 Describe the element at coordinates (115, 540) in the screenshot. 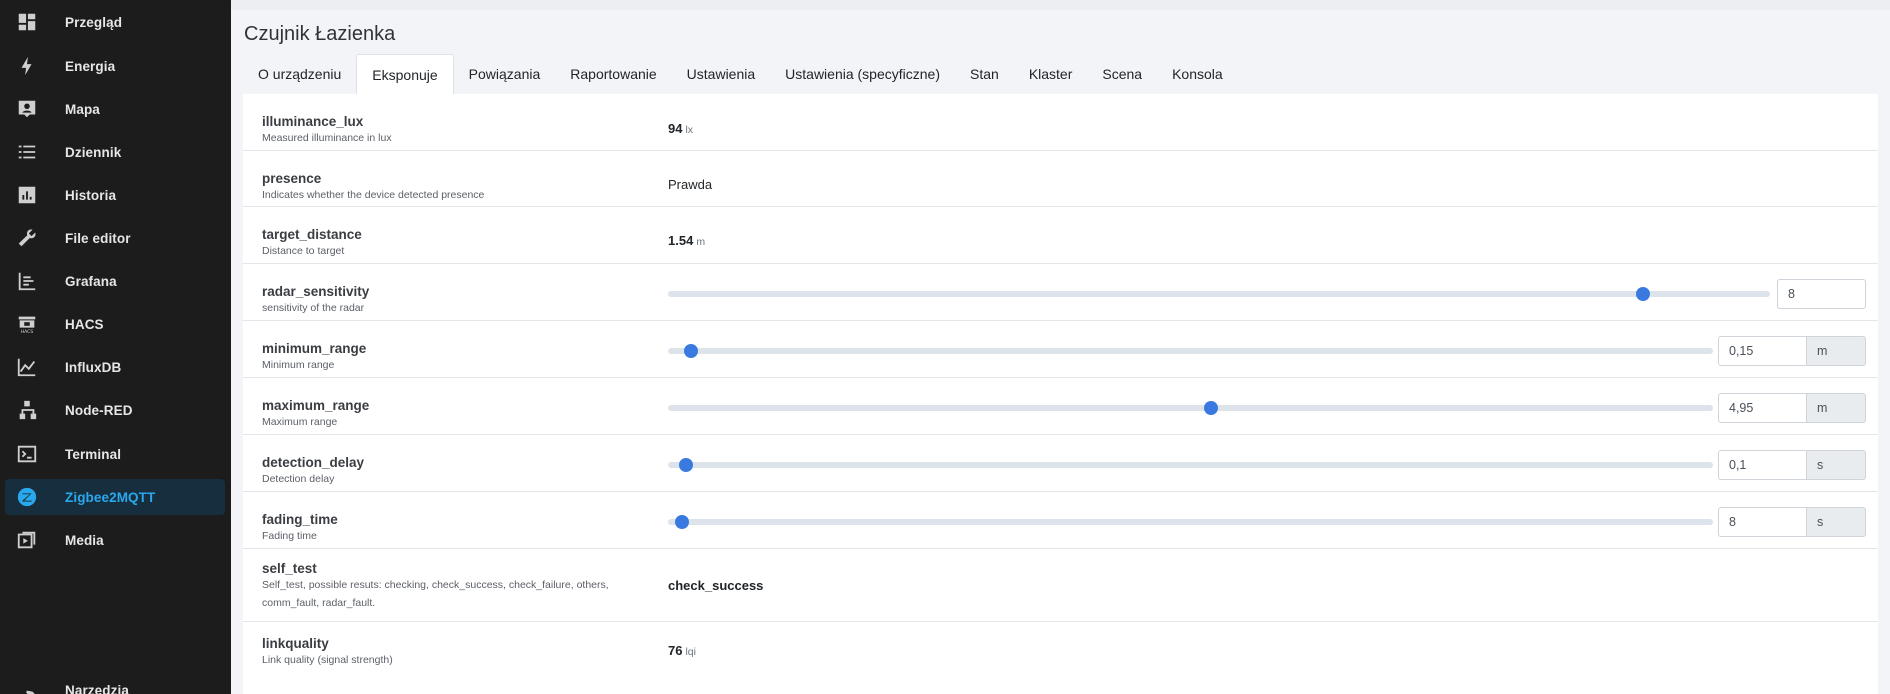

I see `sidebar-item-media: Media` at that location.